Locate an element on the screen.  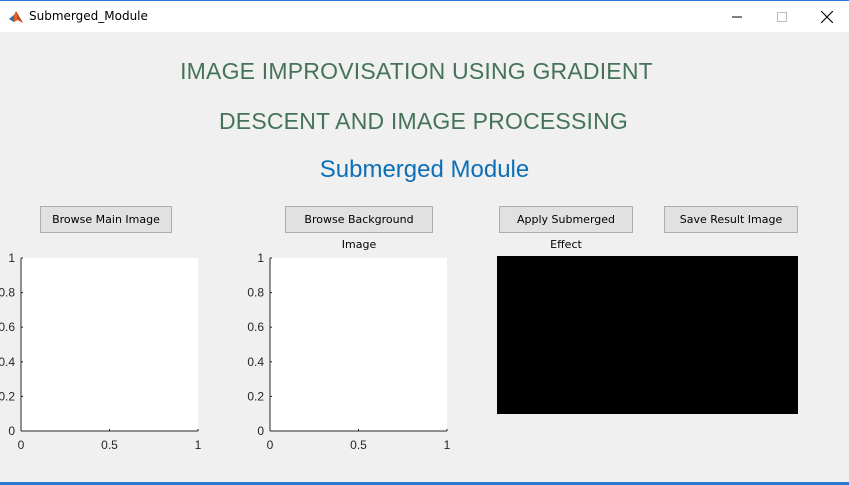
apply-submerged-effect-button: Apply Submerged Effect is located at coordinates (566, 228).